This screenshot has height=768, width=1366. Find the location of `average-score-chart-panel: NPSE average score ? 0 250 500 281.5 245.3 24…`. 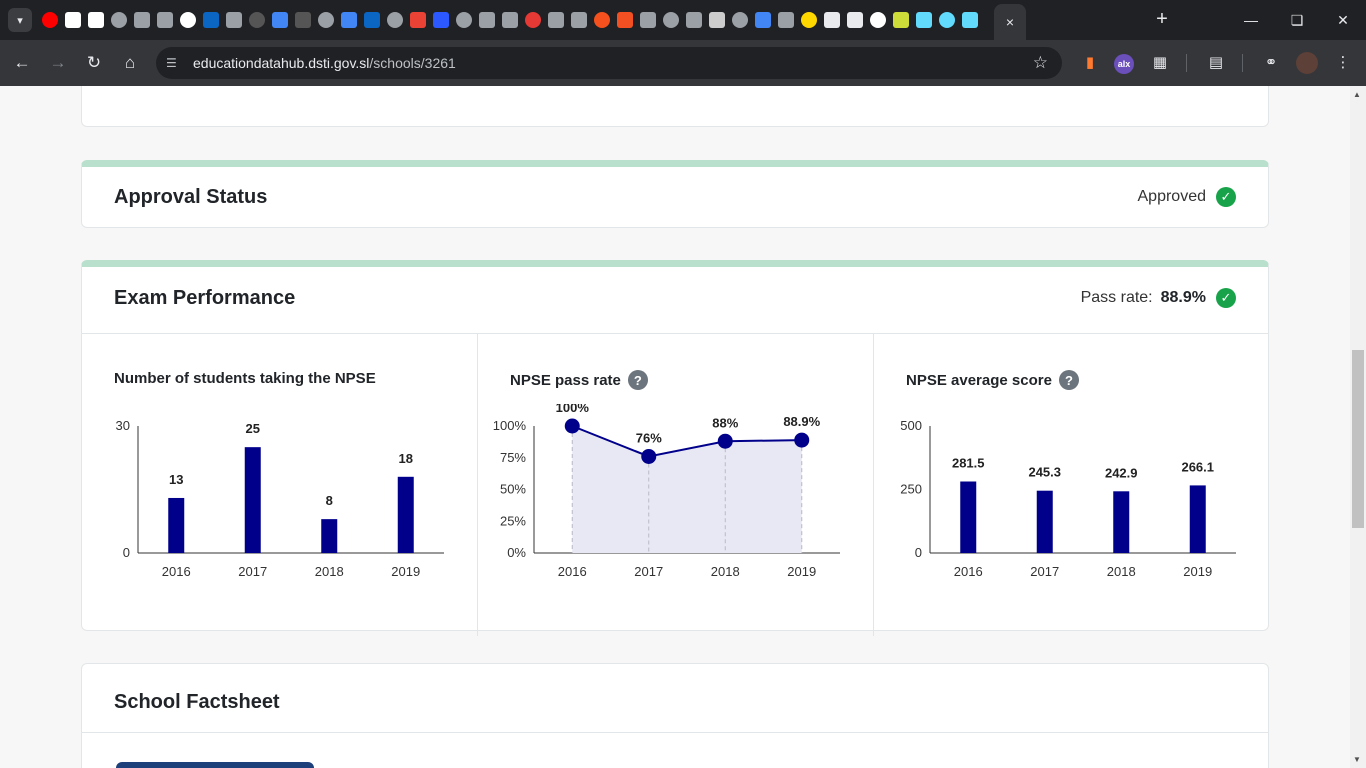

average-score-chart-panel: NPSE average score ? 0 250 500 281.5 245.3 24… is located at coordinates (1070, 484).